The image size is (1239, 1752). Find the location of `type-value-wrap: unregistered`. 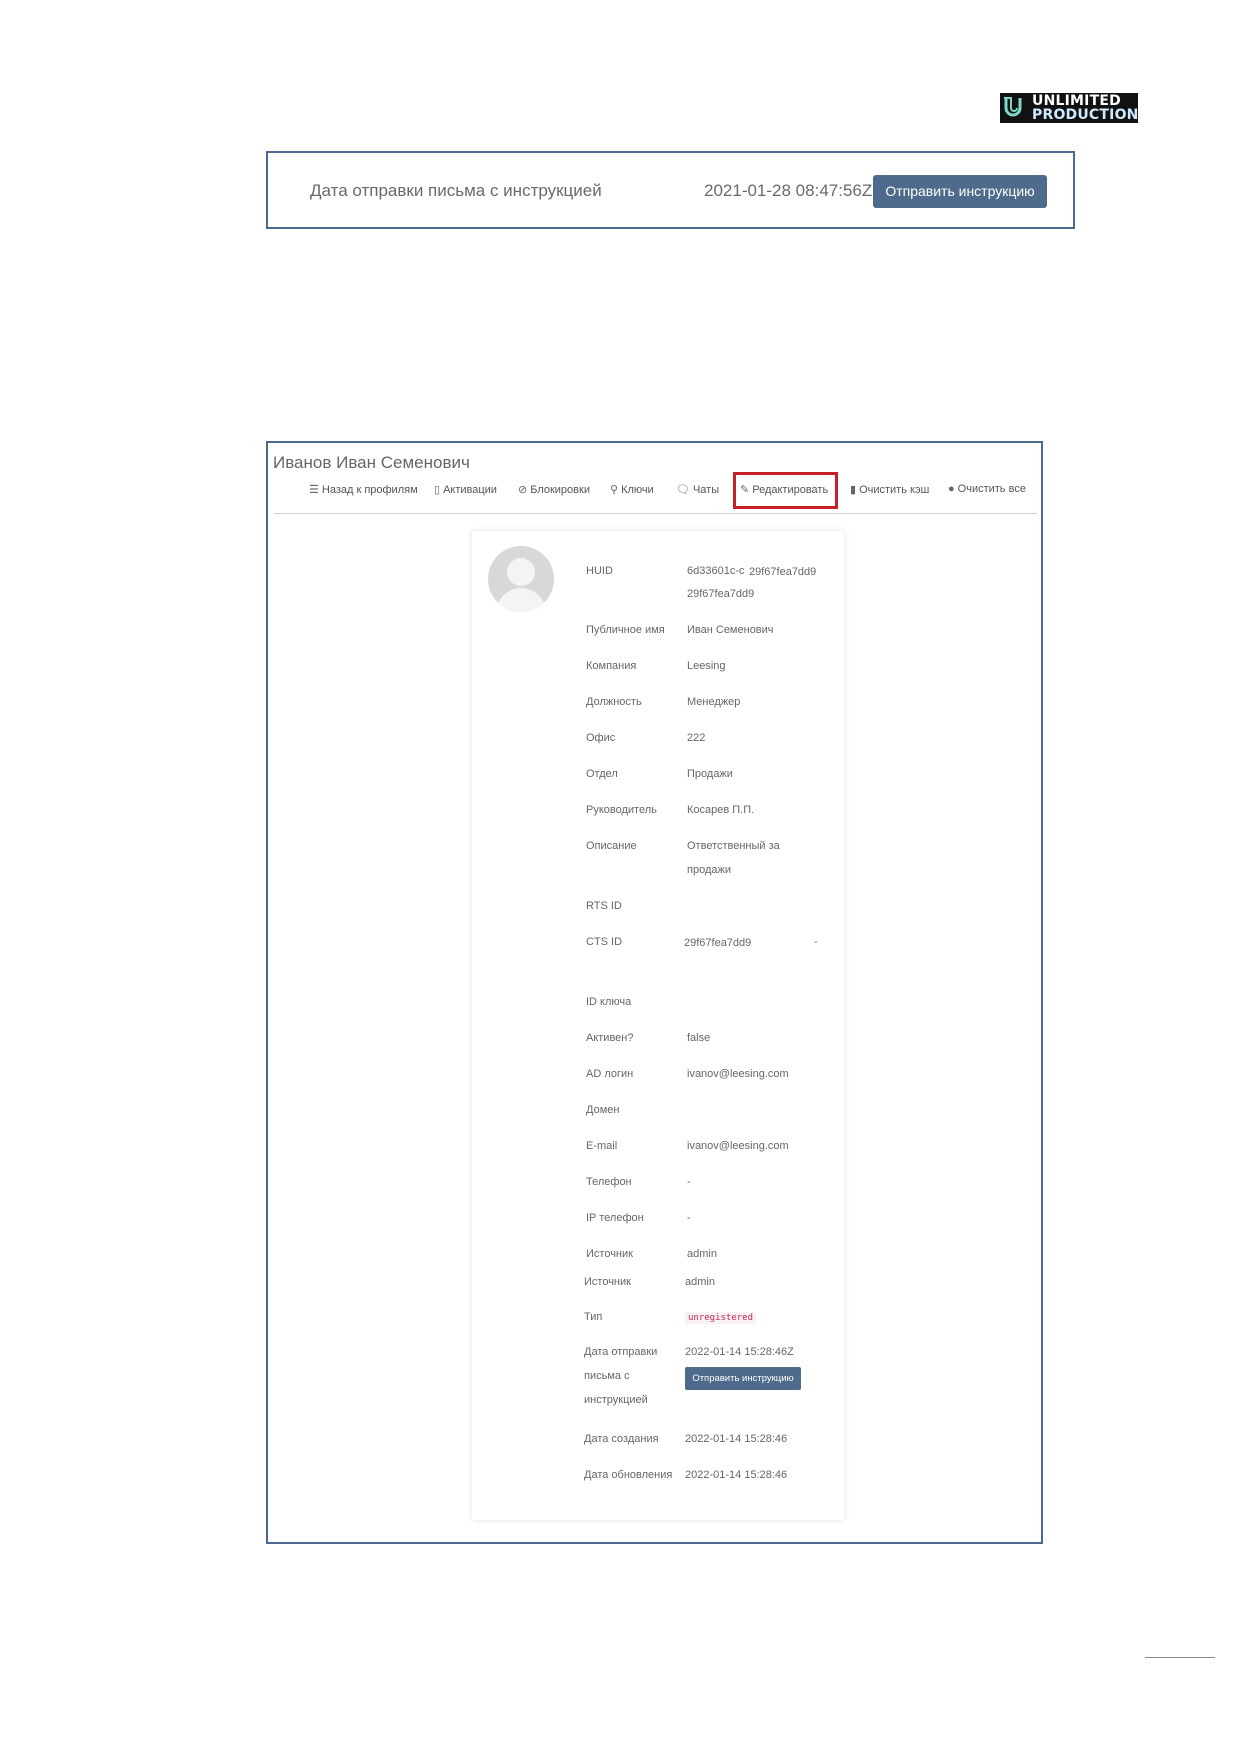

type-value-wrap: unregistered is located at coordinates (721, 1317).